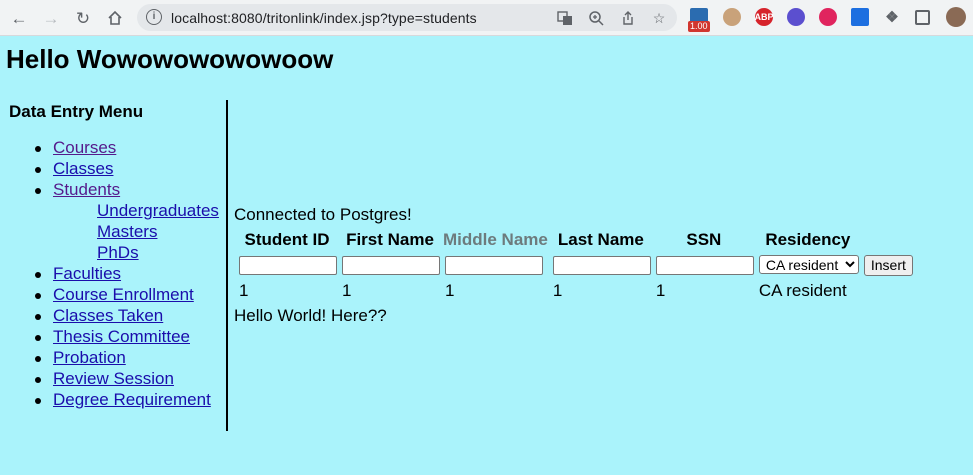  I want to click on residency-select: CA resident, so click(808, 264).